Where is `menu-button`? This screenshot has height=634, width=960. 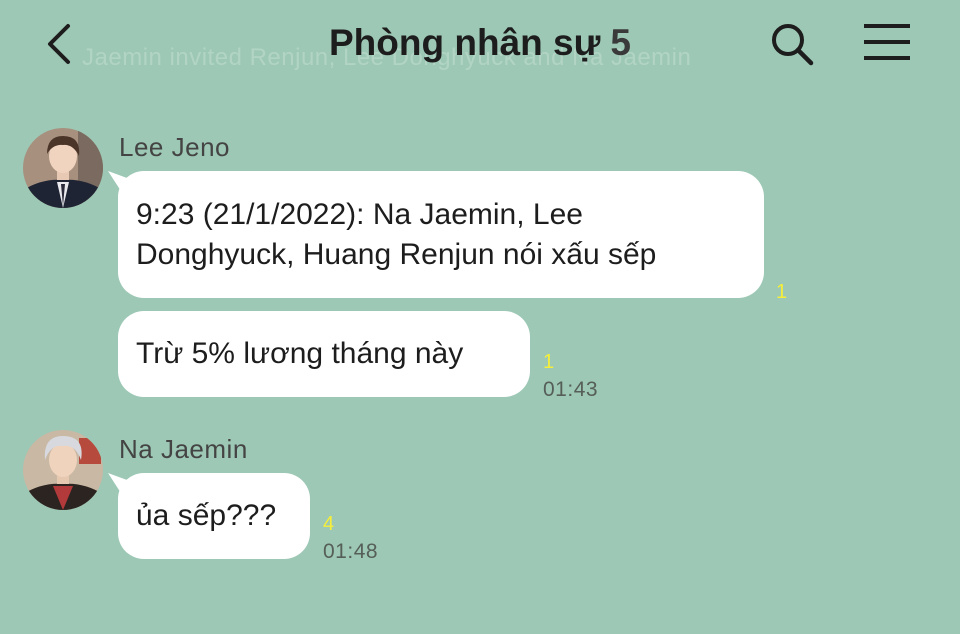
menu-button is located at coordinates (887, 43).